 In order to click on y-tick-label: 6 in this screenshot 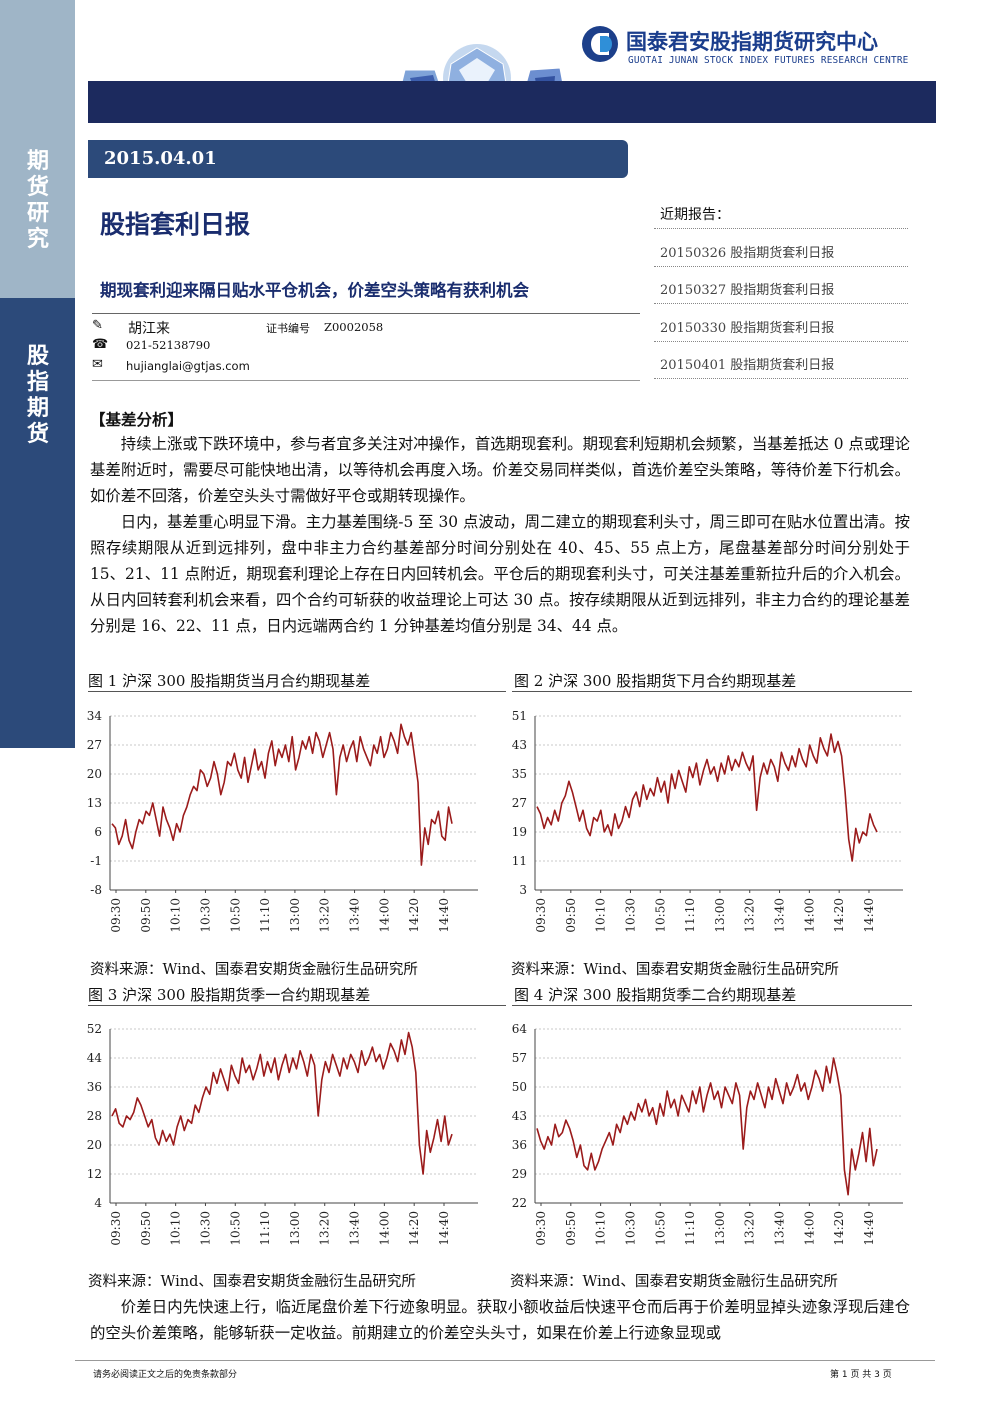, I will do `click(98, 832)`.